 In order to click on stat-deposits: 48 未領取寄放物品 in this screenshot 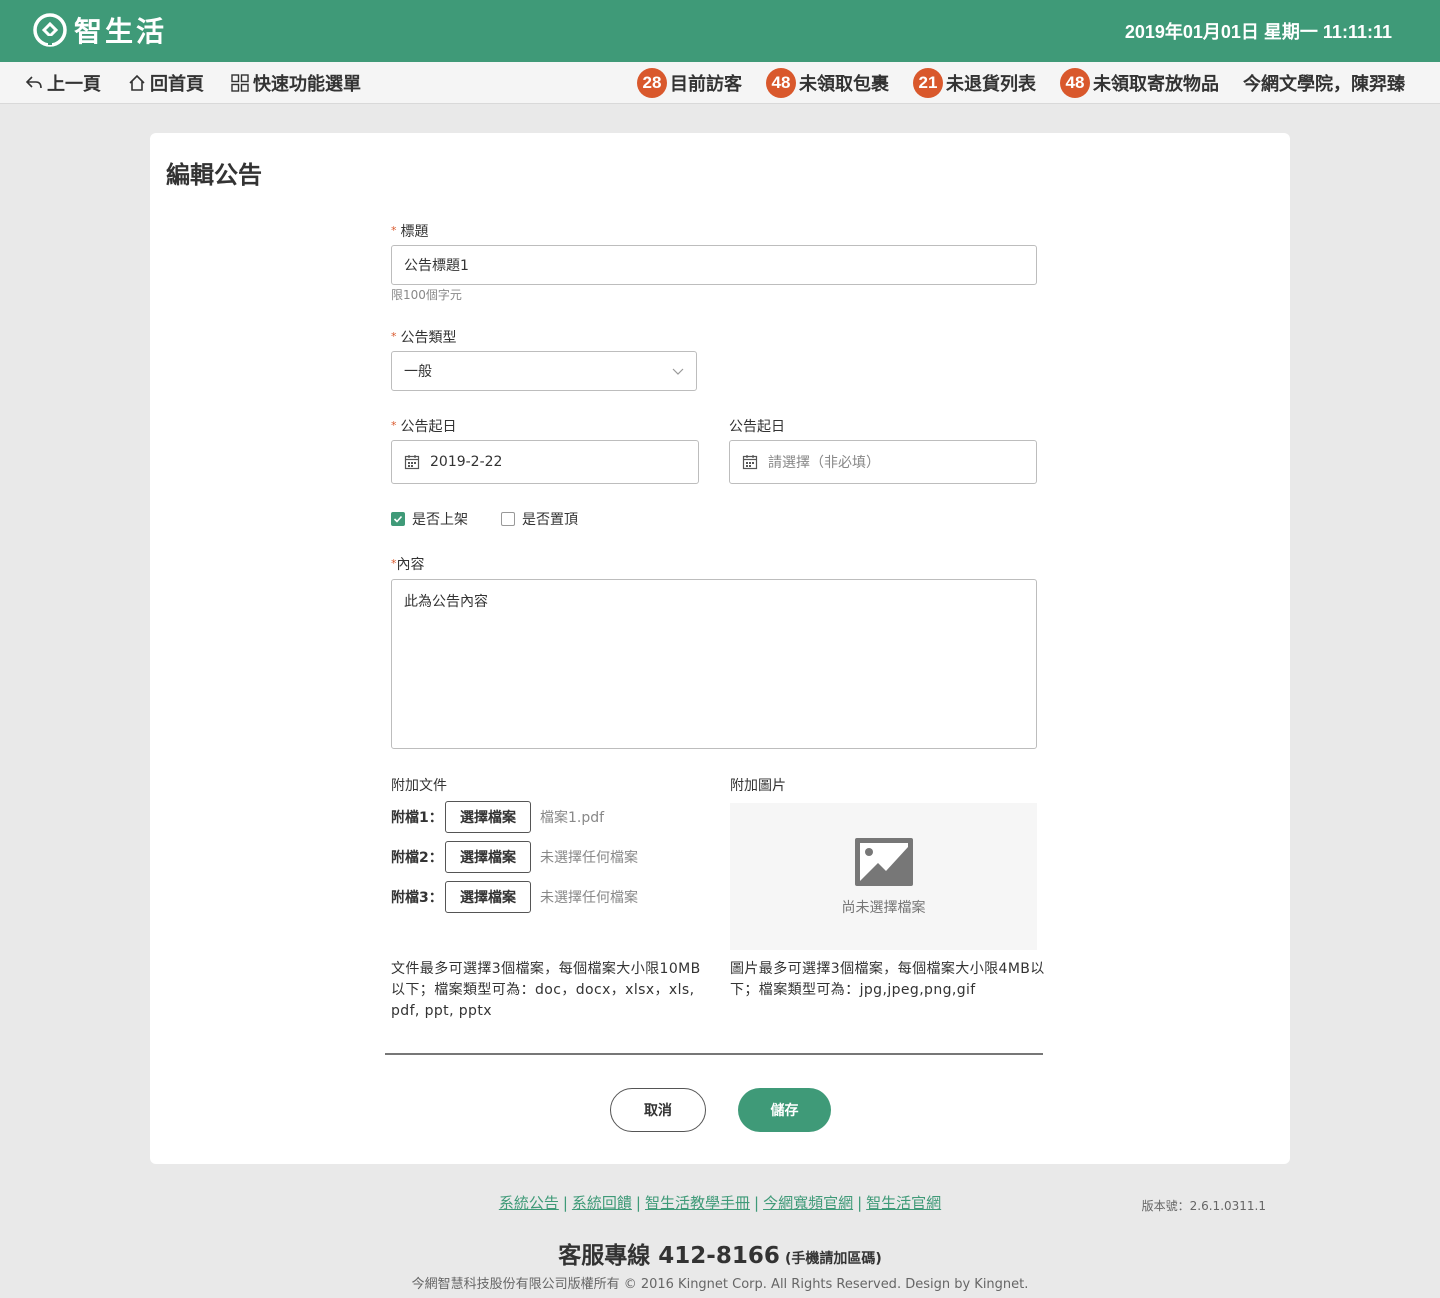, I will do `click(1139, 83)`.